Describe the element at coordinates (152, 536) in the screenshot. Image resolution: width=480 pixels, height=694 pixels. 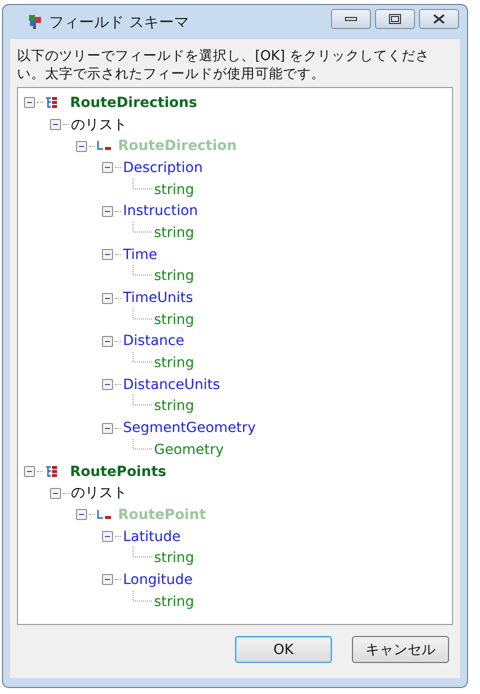
I see `tree-node: Latitude` at that location.